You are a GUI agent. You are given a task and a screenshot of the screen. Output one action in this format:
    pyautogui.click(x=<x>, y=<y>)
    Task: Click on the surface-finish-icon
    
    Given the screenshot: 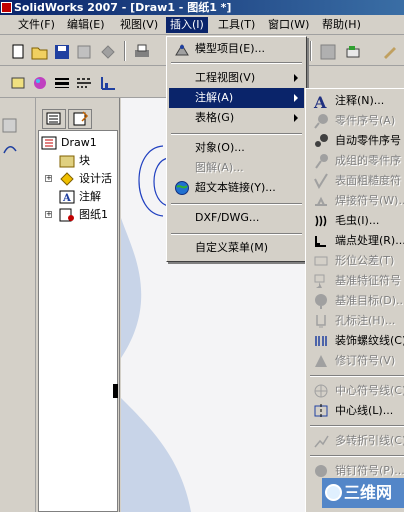 What is the action you would take?
    pyautogui.click(x=321, y=181)
    